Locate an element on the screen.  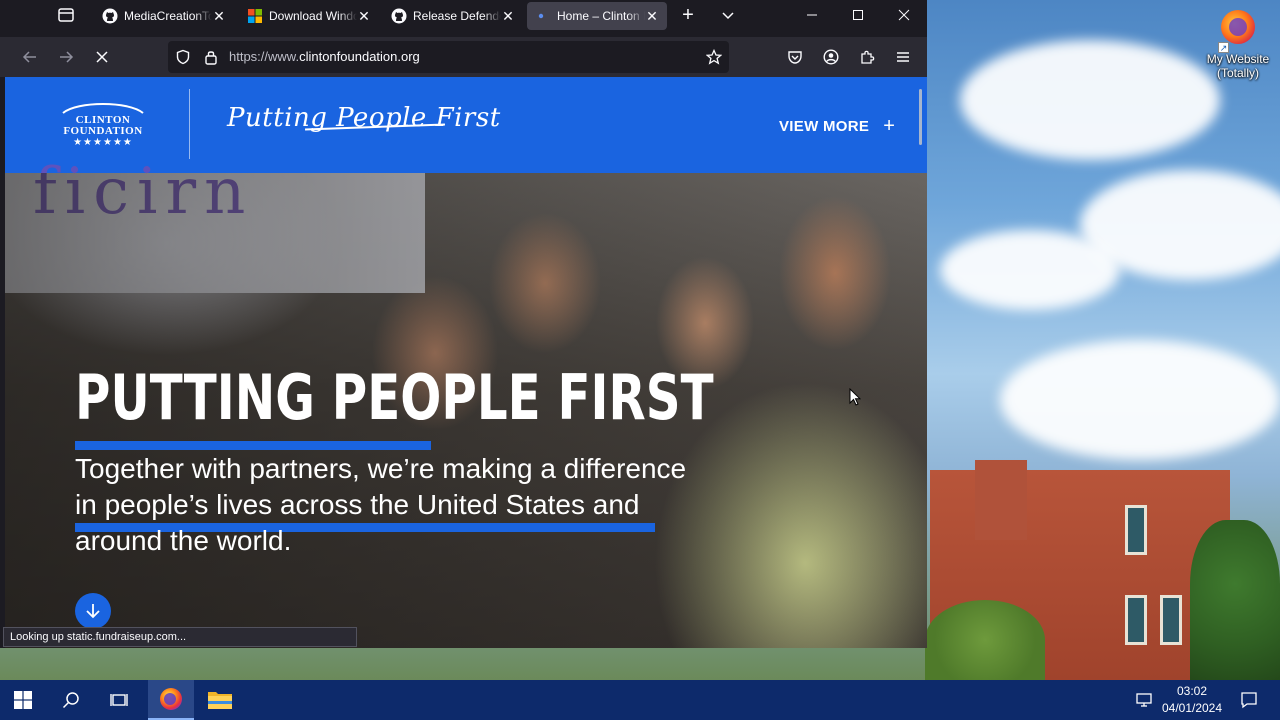
maximize-icon is located at coordinates (858, 15).